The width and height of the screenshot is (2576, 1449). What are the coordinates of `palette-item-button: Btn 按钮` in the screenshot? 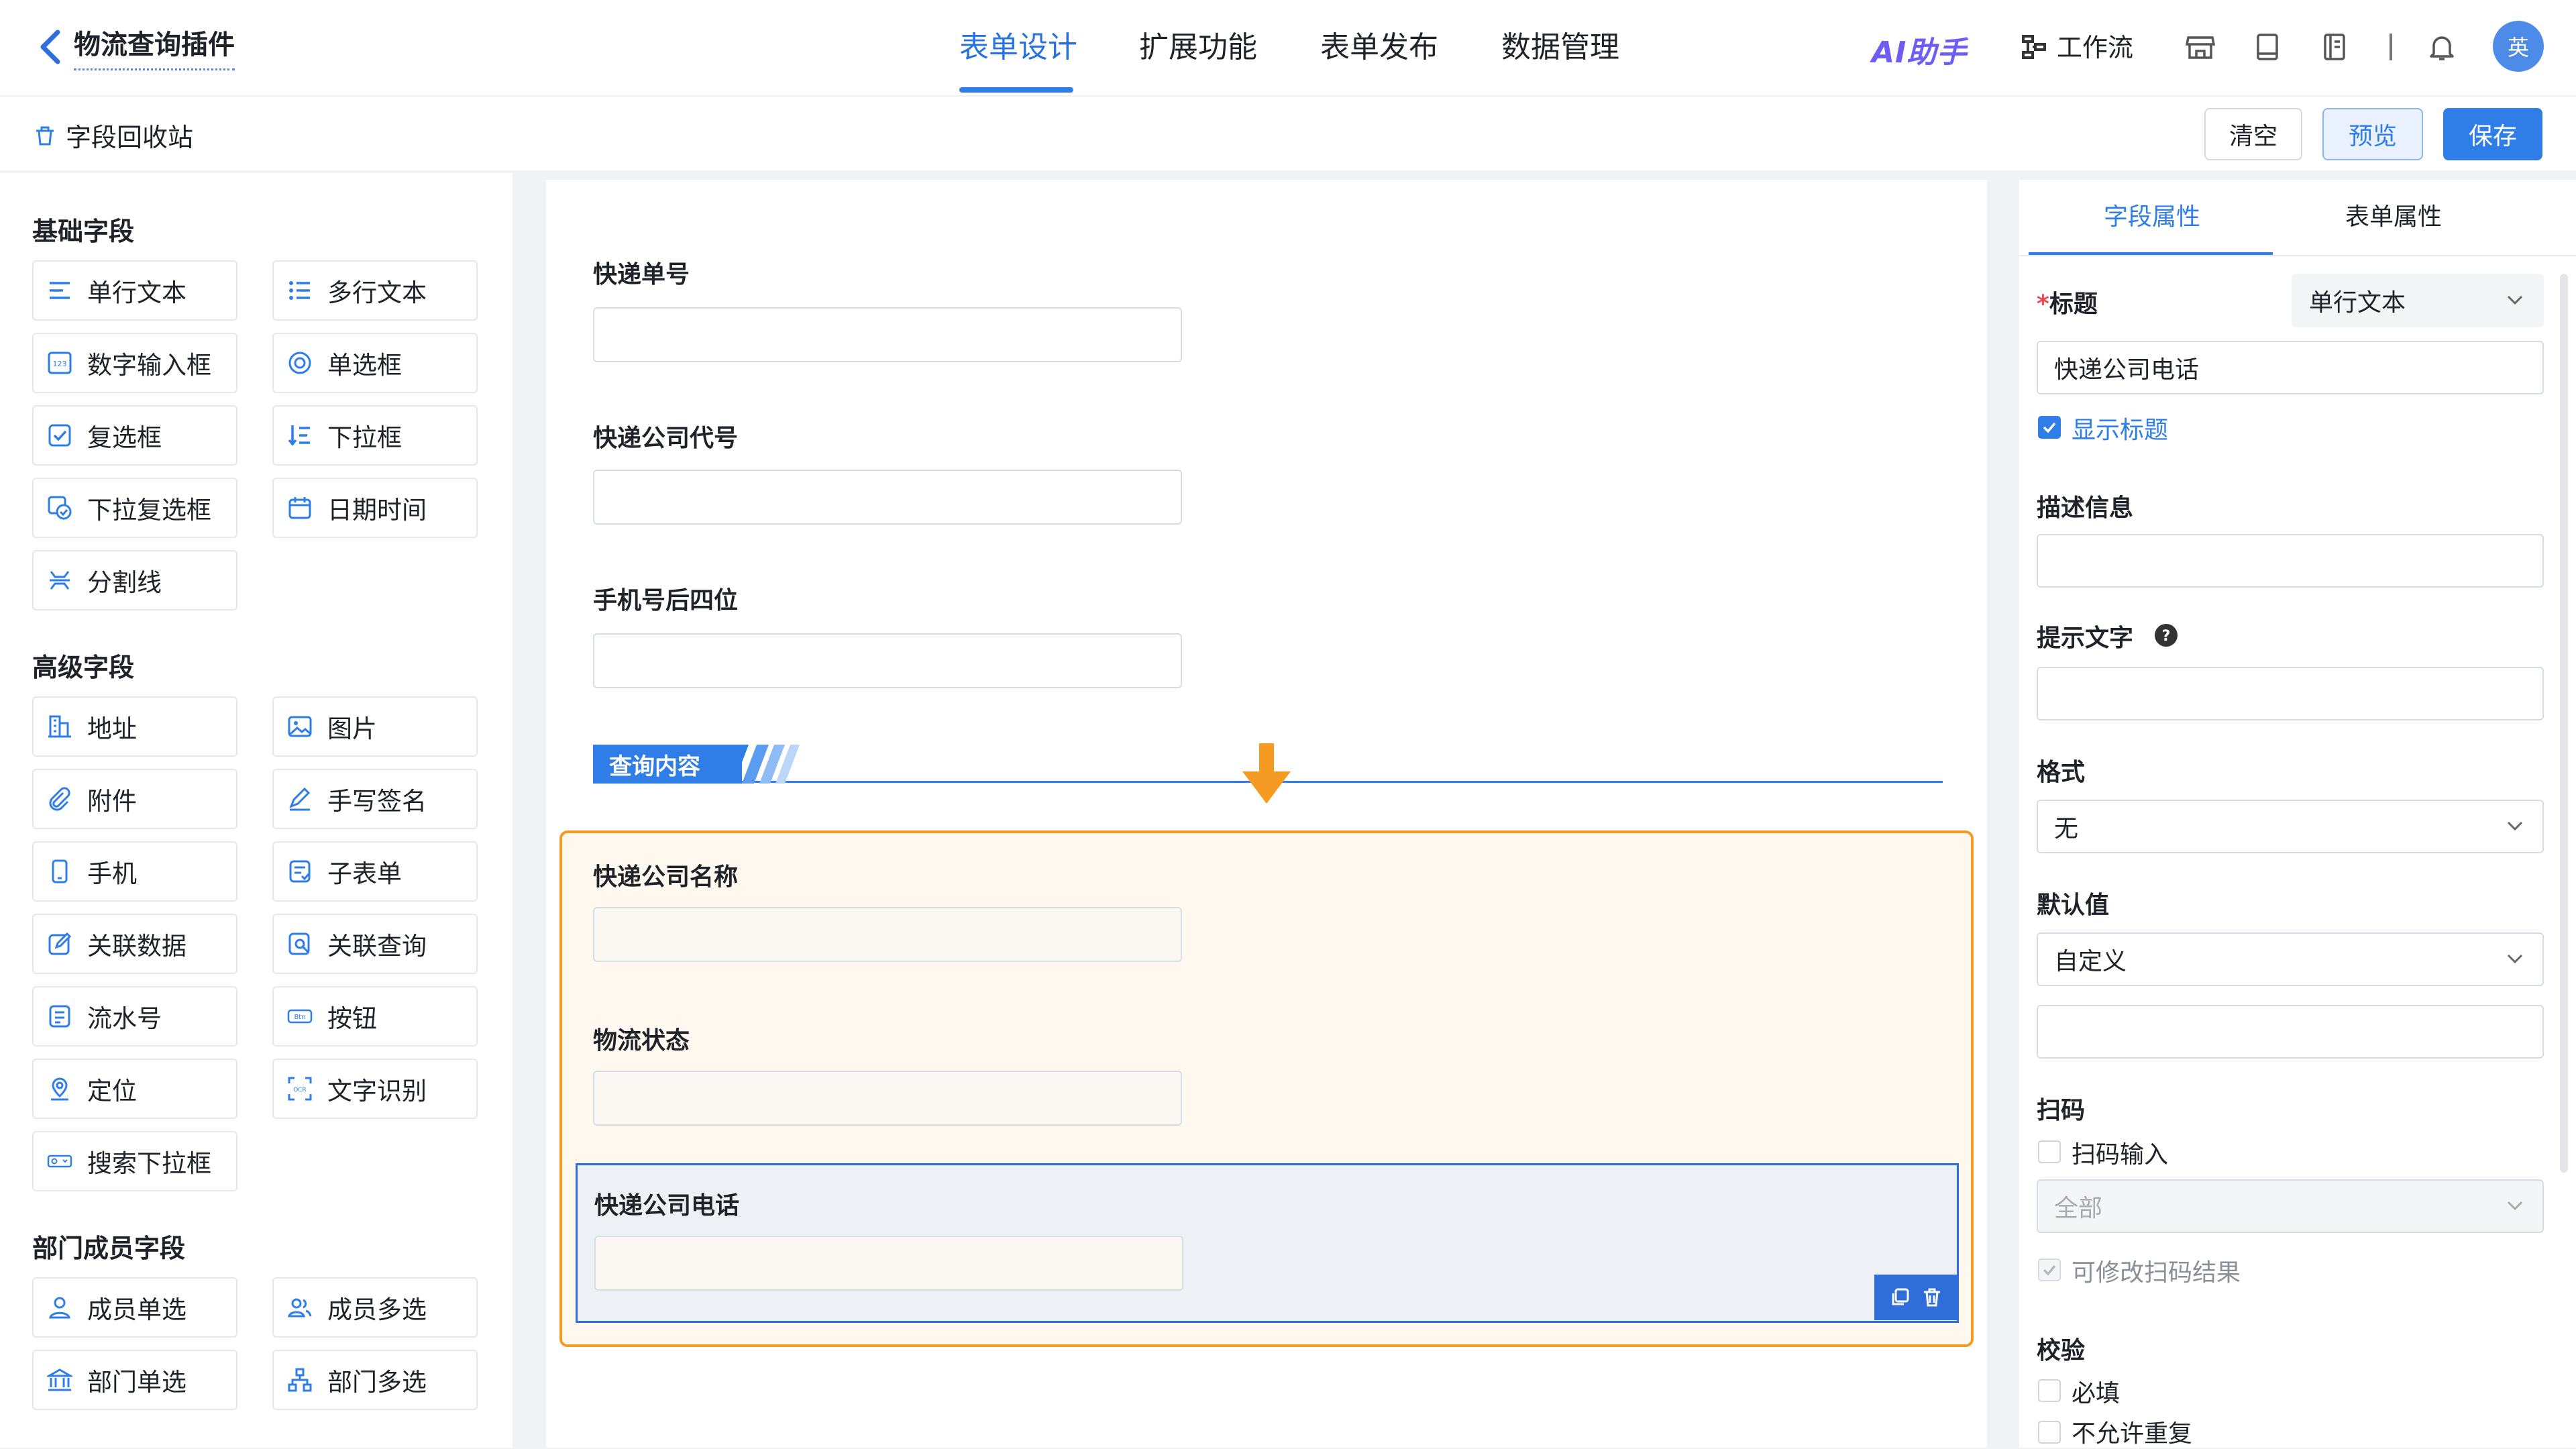 It's located at (375, 1016).